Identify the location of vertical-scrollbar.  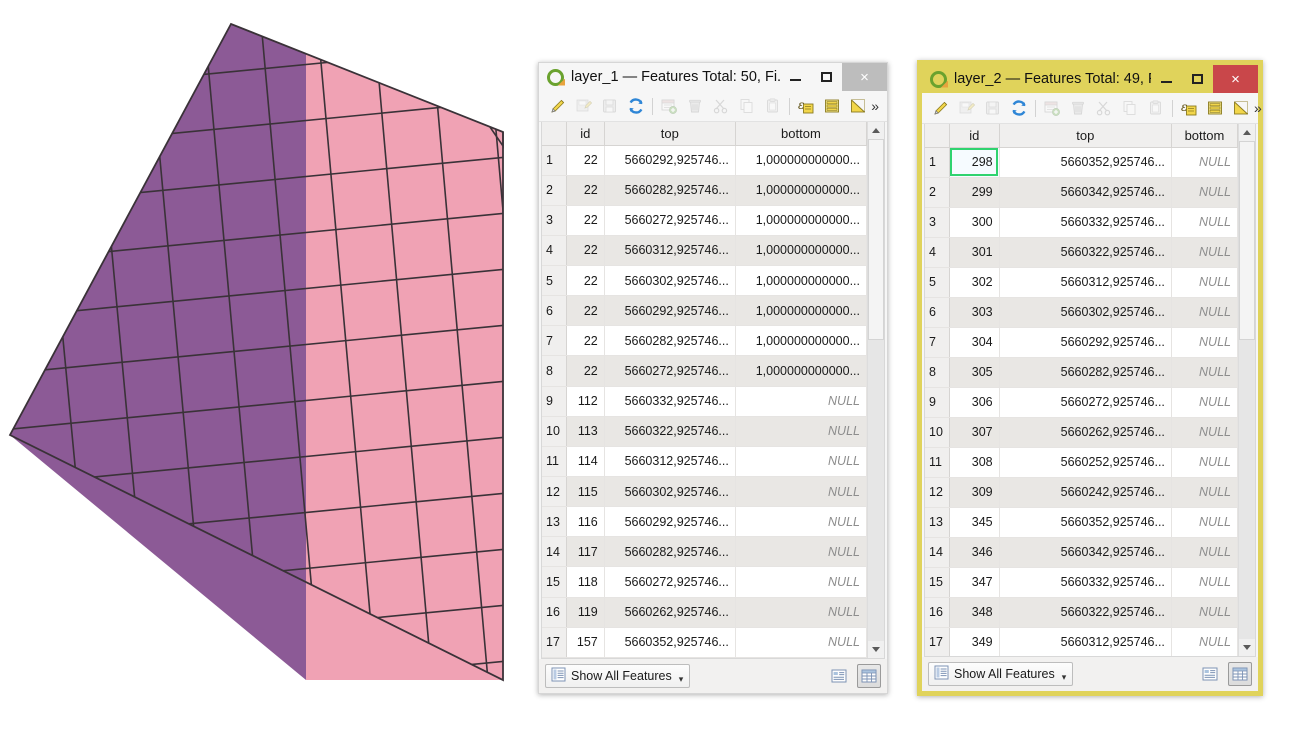
(1246, 390).